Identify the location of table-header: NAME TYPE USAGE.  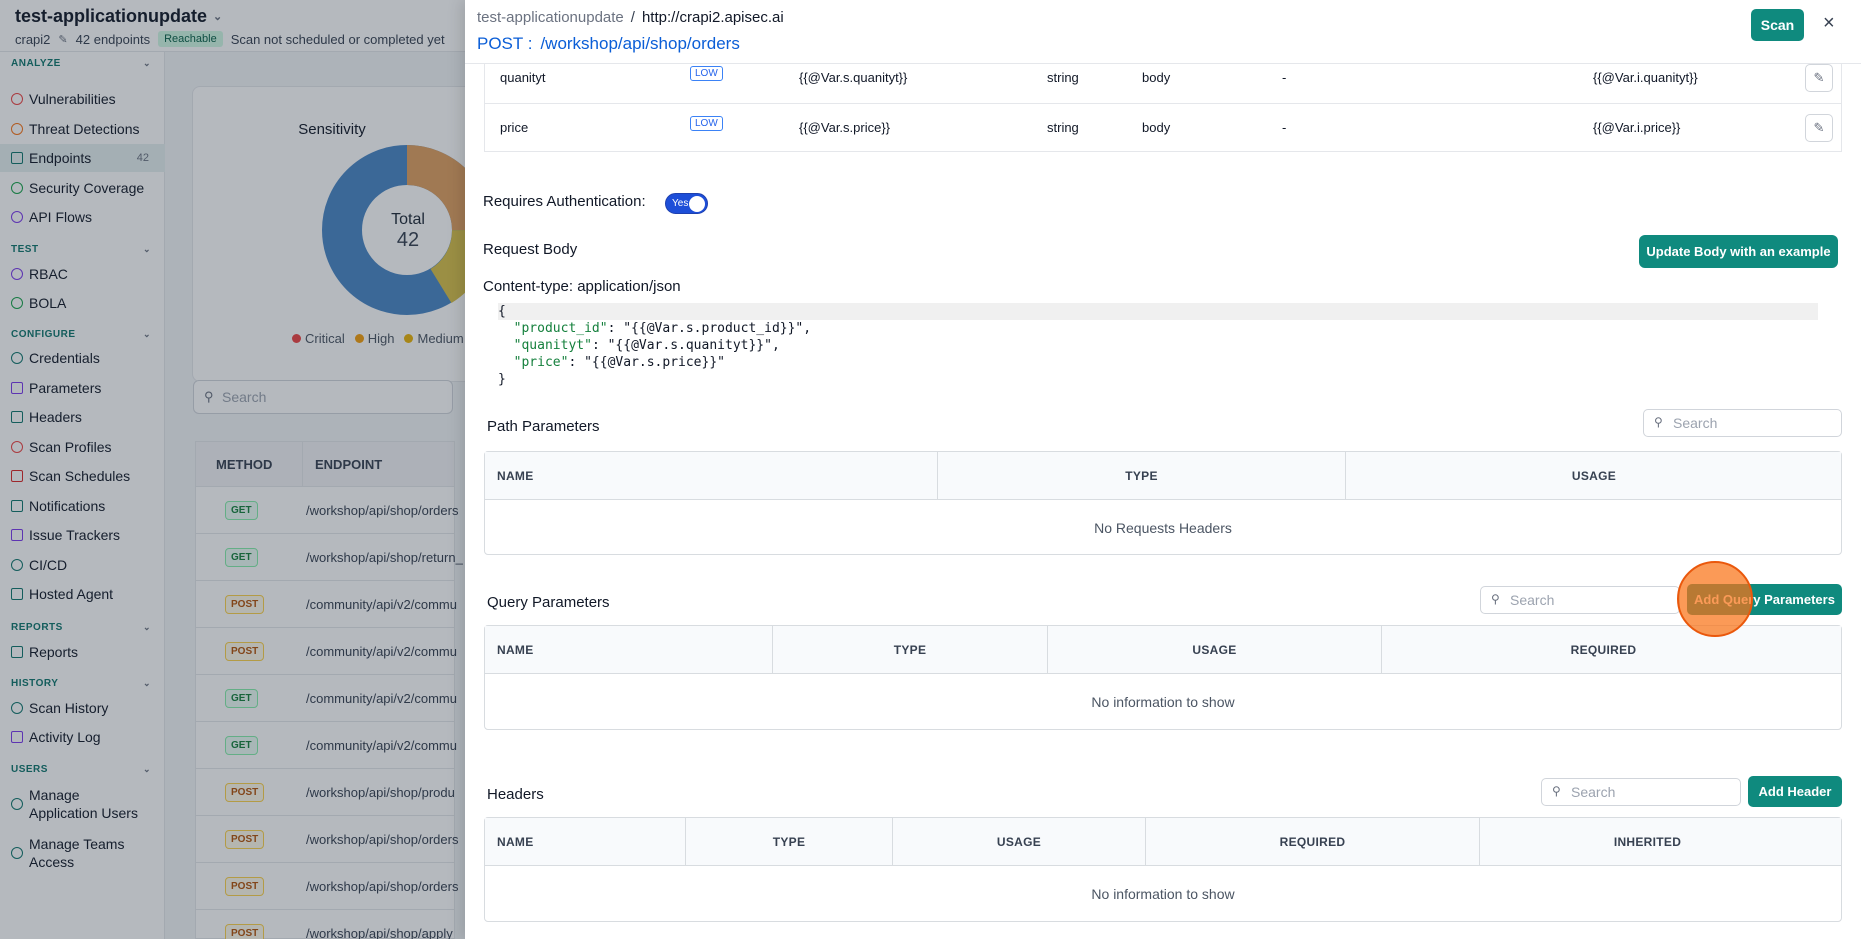
(1163, 476).